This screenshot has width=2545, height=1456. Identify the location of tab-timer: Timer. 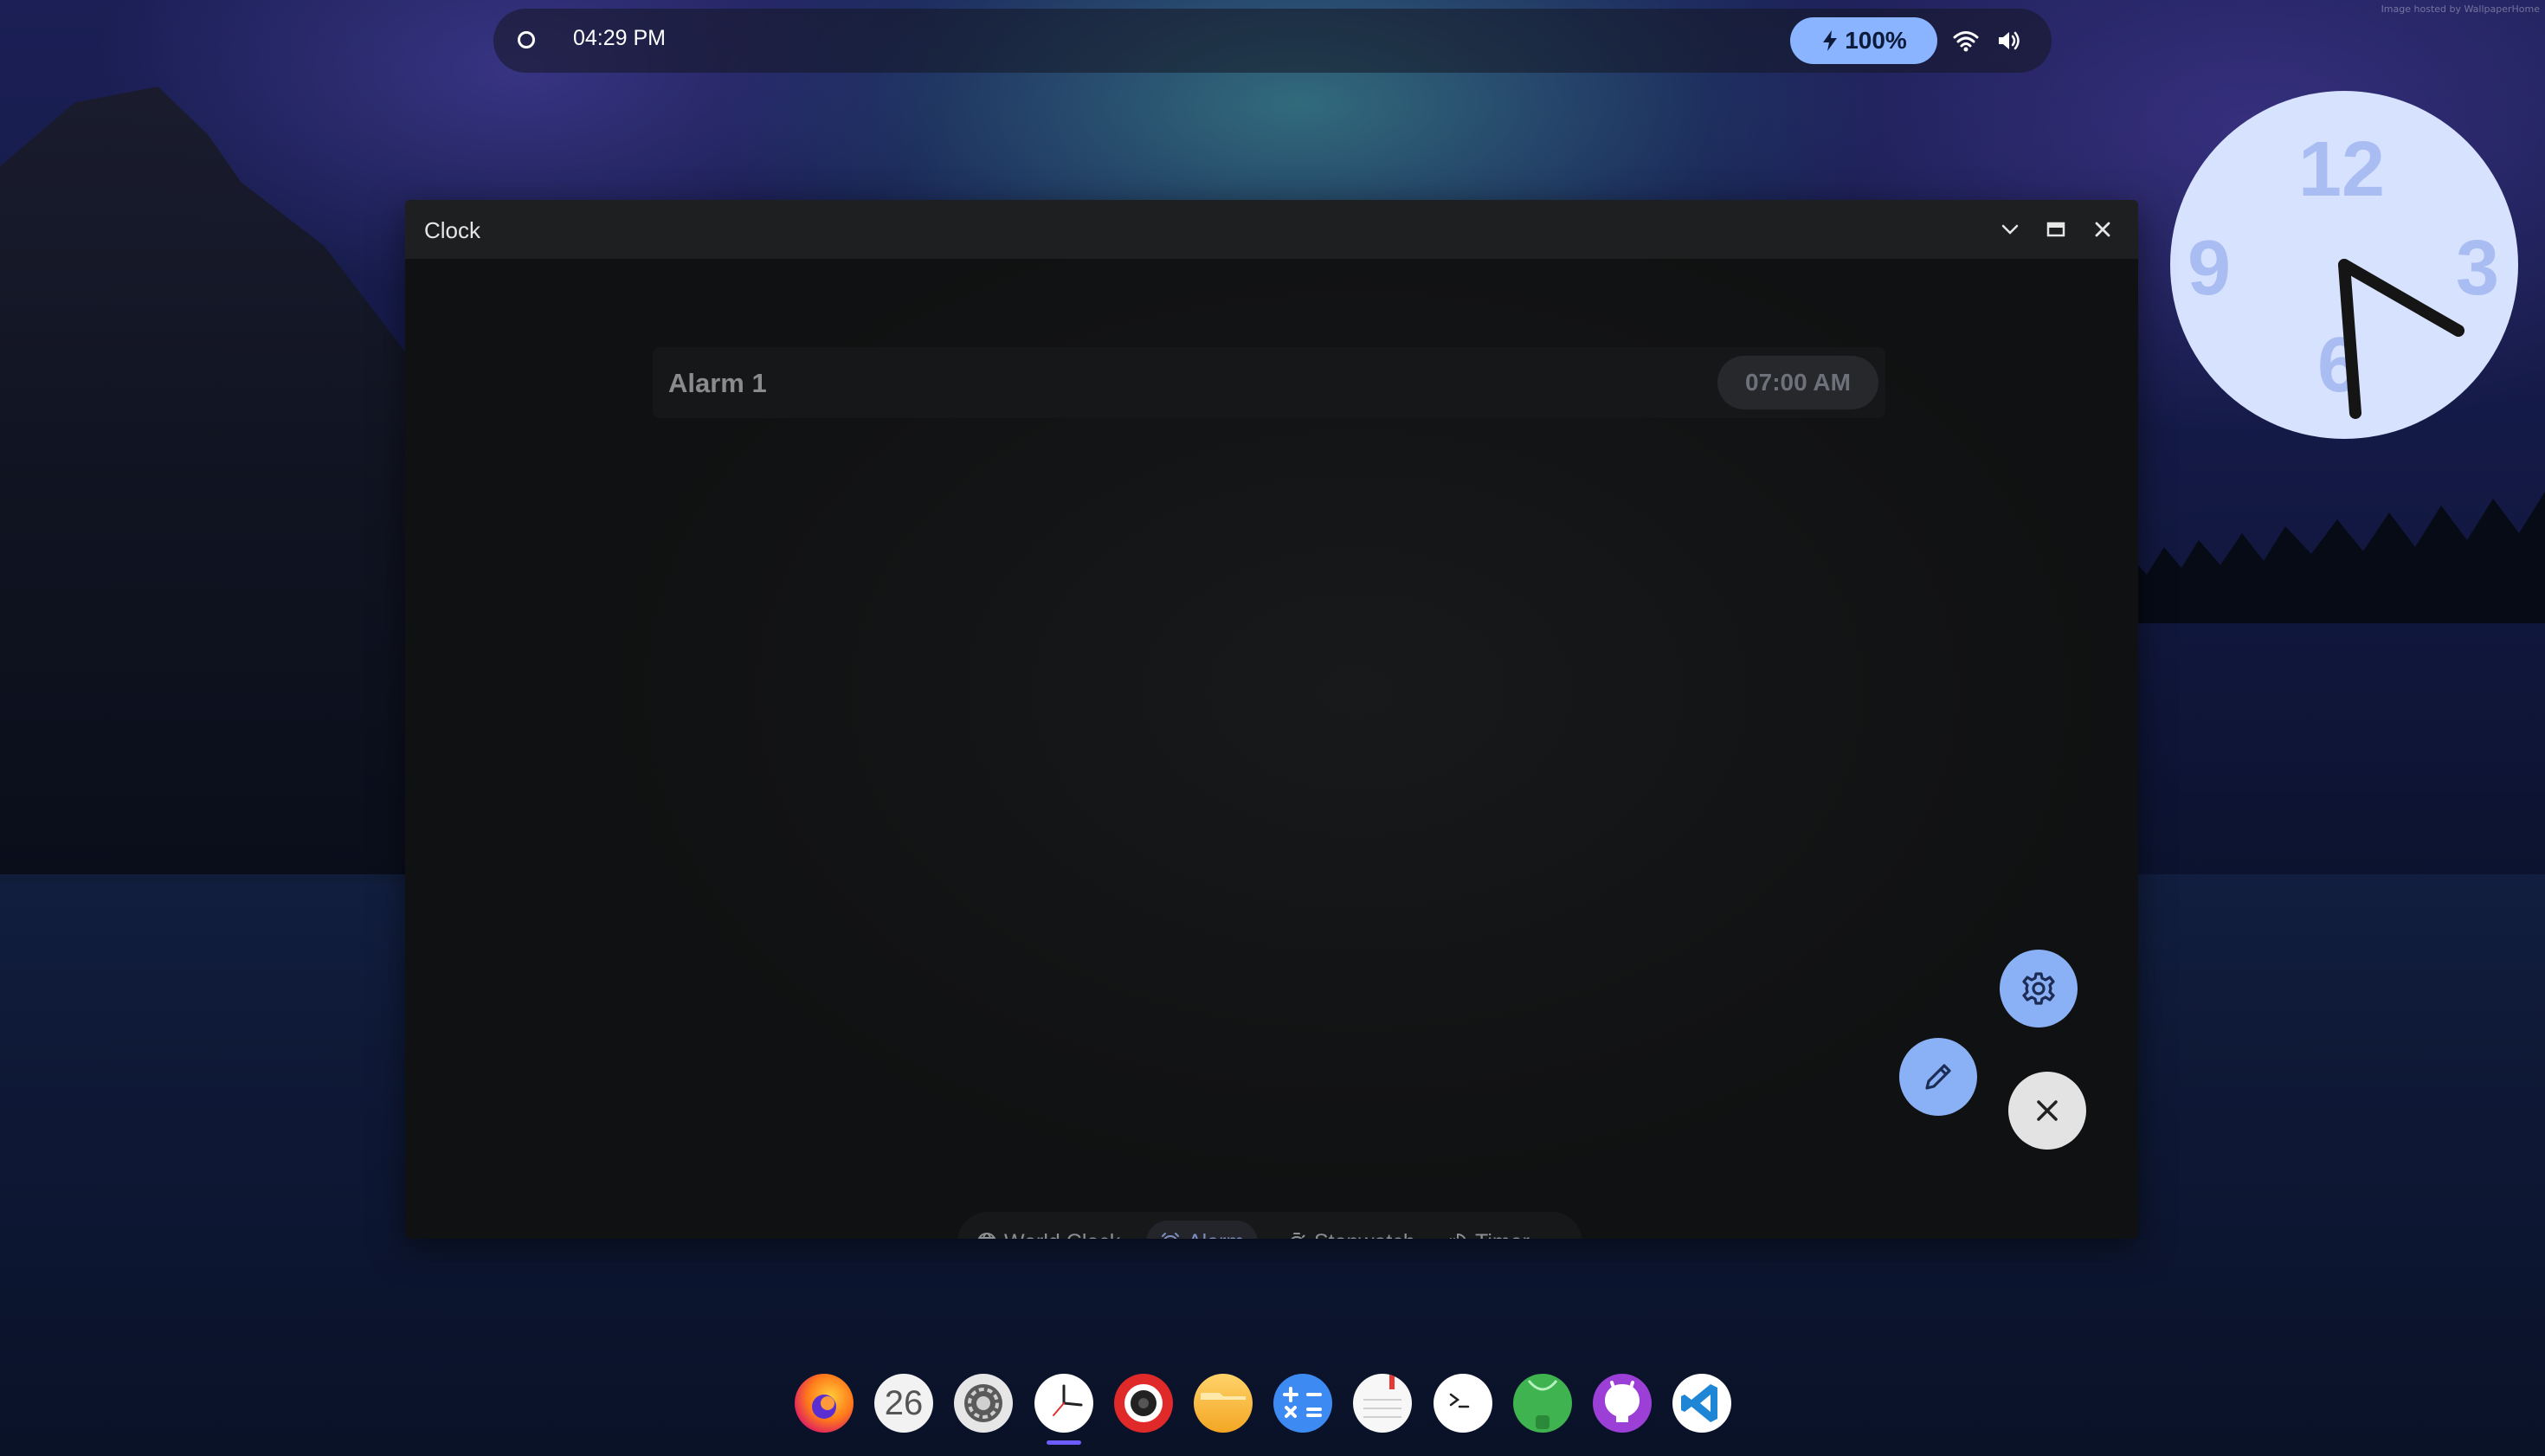
(1489, 1230).